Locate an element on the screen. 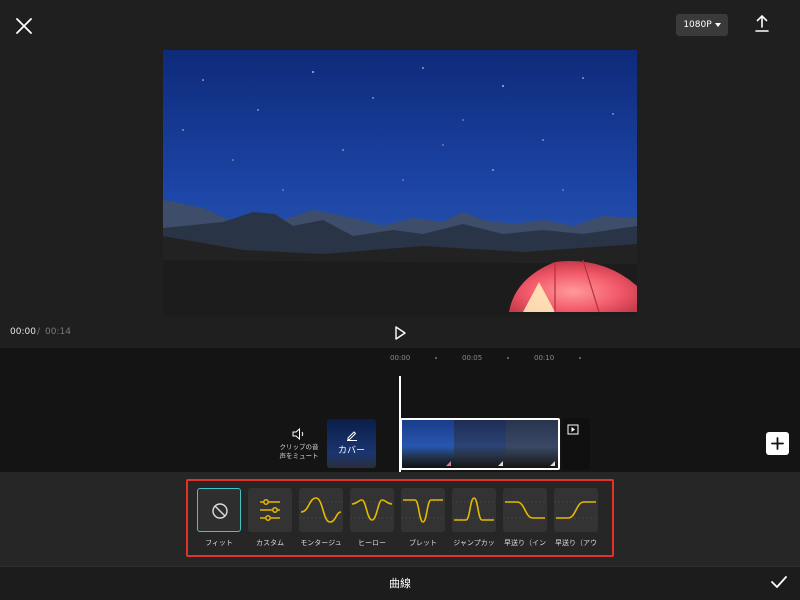 The width and height of the screenshot is (800, 600). tick-label: 00:10 is located at coordinates (544, 358).